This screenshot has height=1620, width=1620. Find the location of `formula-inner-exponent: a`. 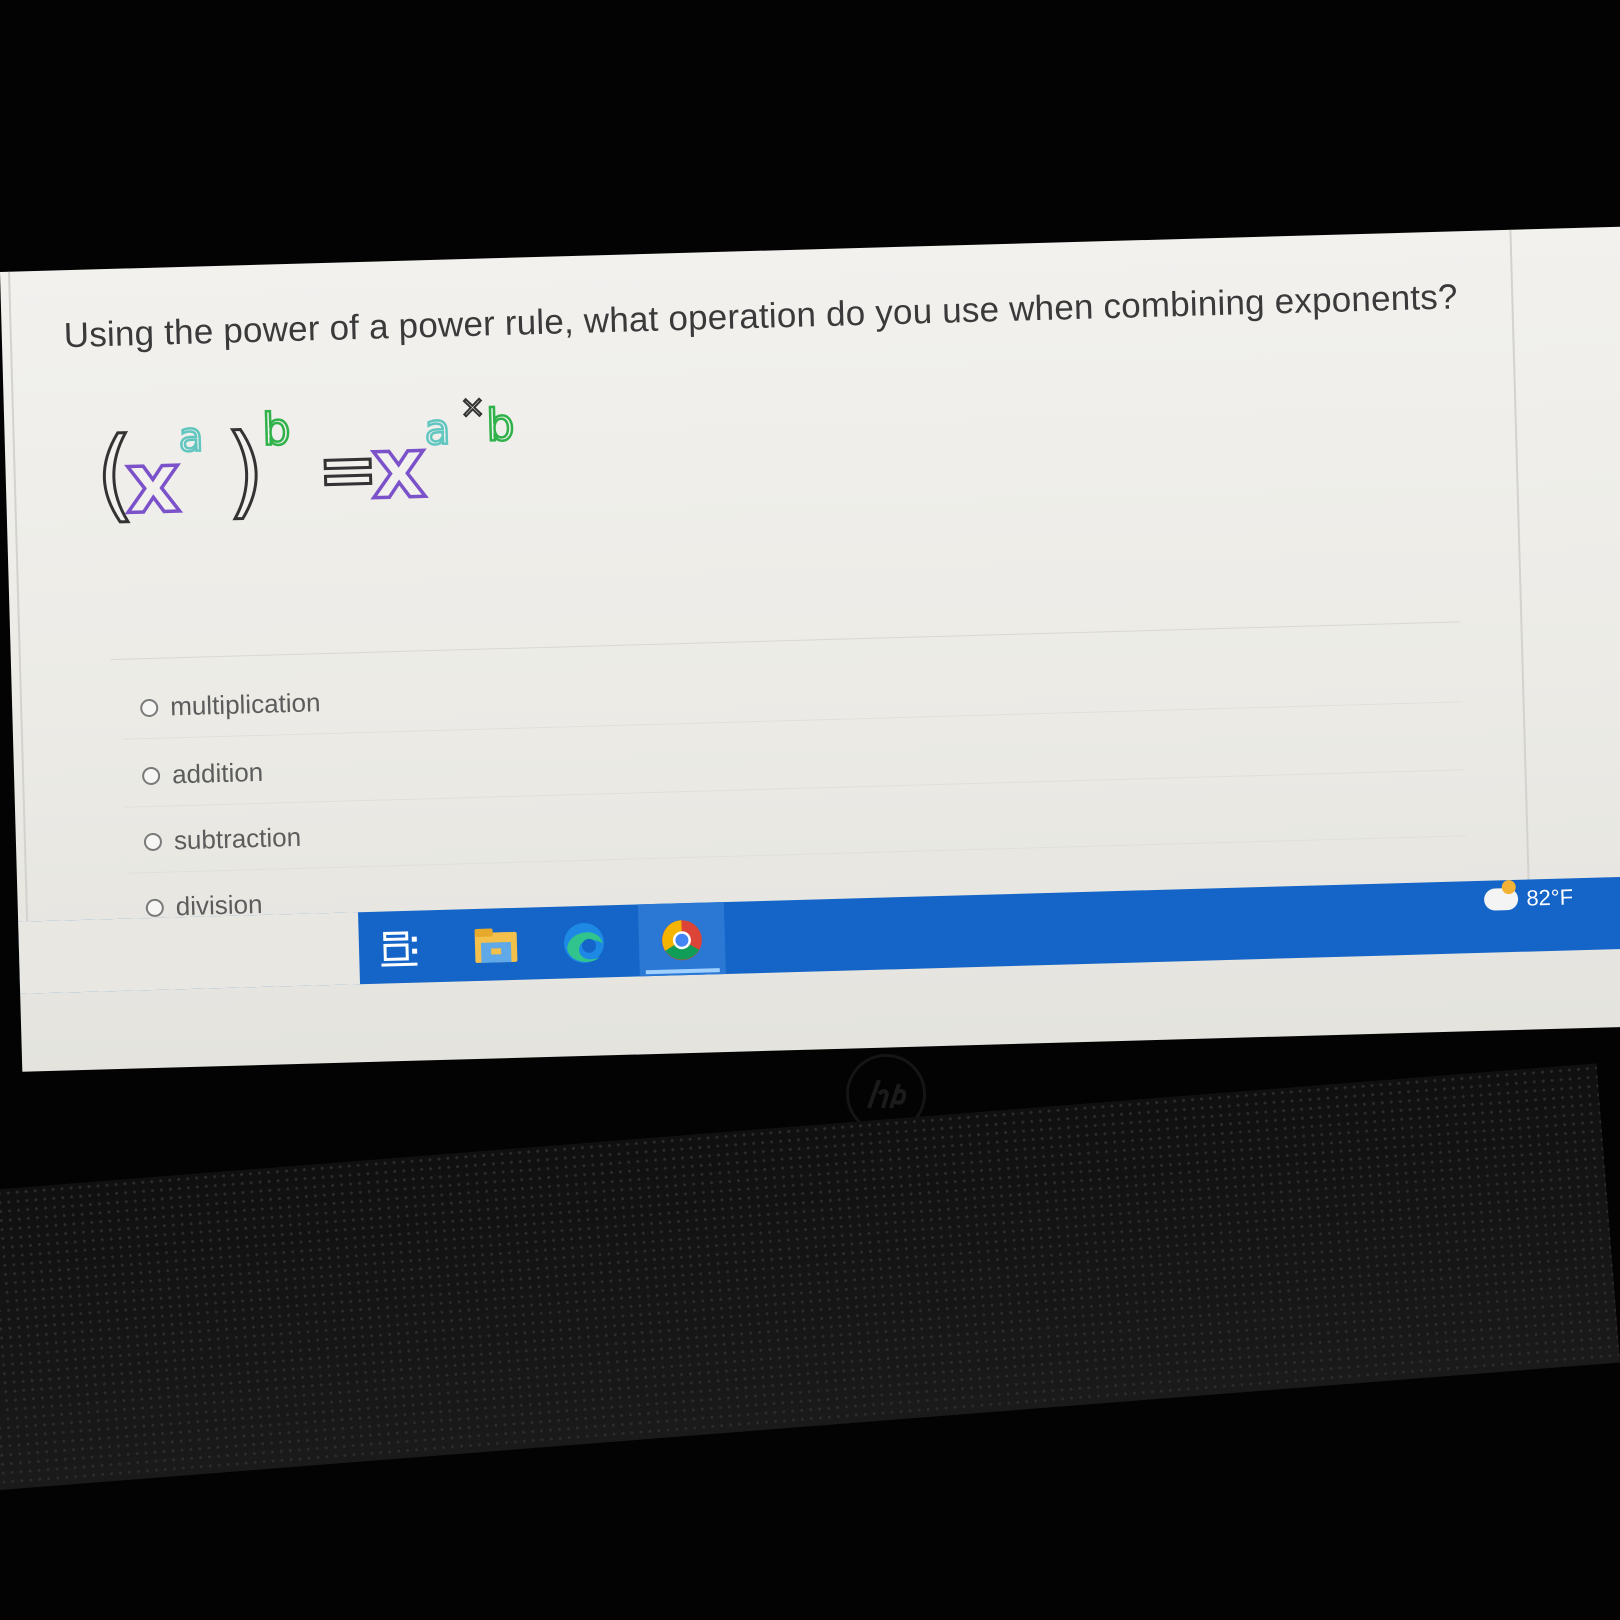

formula-inner-exponent: a is located at coordinates (191, 437).